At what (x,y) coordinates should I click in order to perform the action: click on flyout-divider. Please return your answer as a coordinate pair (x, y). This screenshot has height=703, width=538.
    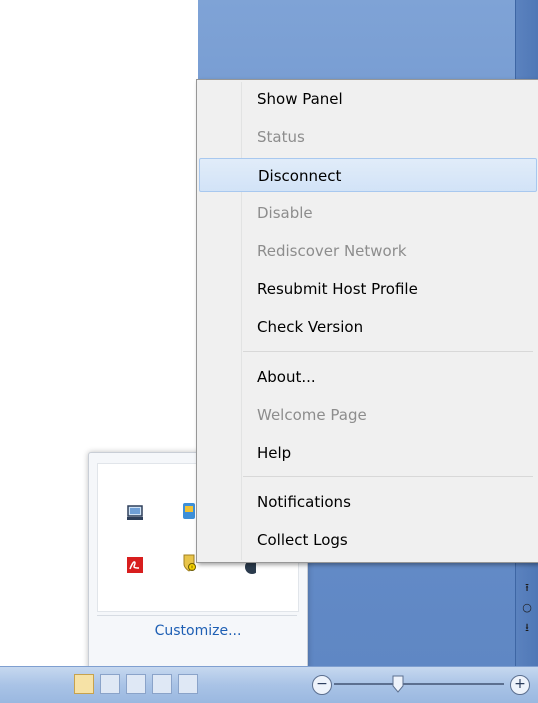
    Looking at the image, I should click on (197, 615).